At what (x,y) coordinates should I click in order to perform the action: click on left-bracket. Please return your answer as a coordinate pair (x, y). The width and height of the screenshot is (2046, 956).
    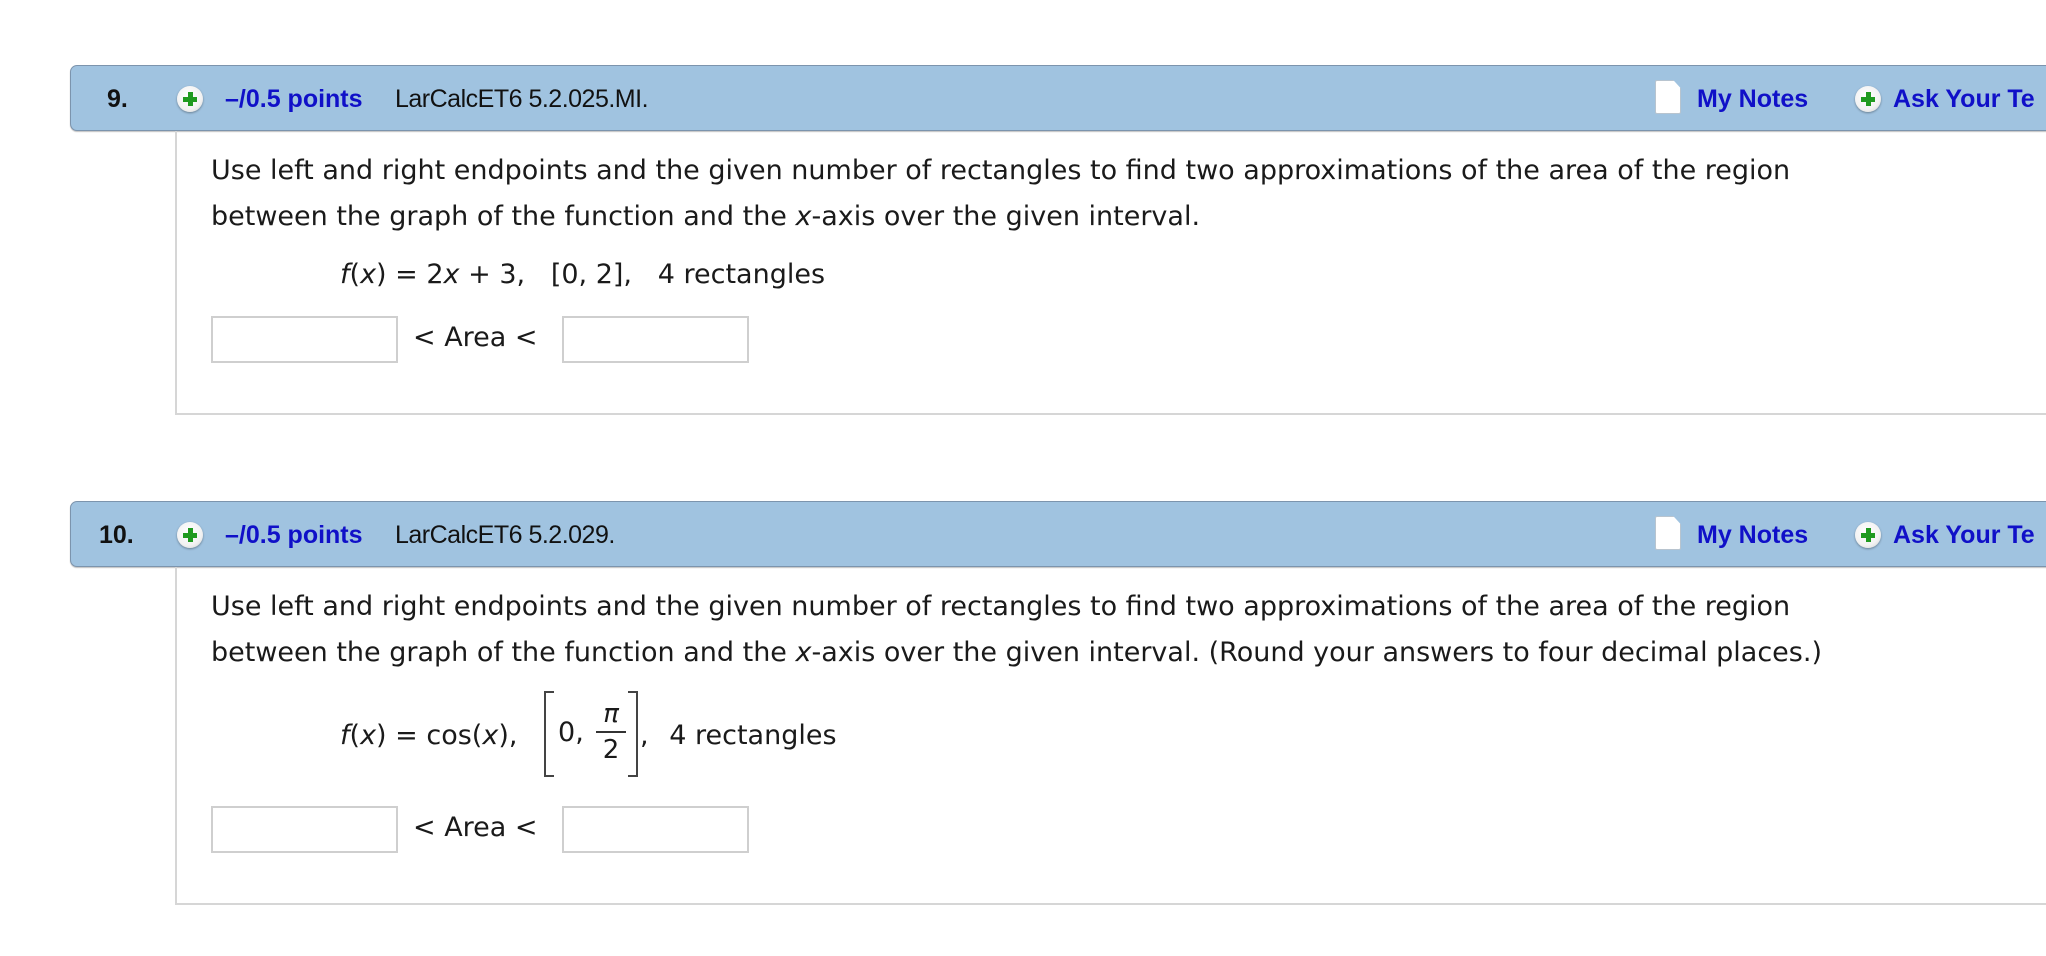
    Looking at the image, I should click on (549, 734).